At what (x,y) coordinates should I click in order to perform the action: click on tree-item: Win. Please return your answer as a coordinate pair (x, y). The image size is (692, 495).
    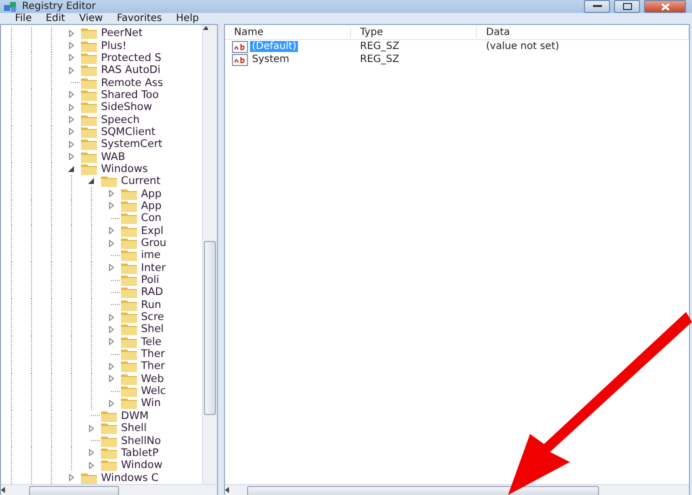
    Looking at the image, I should click on (151, 403).